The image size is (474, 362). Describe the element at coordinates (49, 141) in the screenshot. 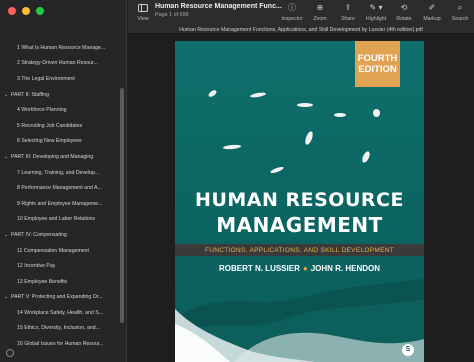

I see `toc-item-label: 6 Selecting New Employees` at that location.